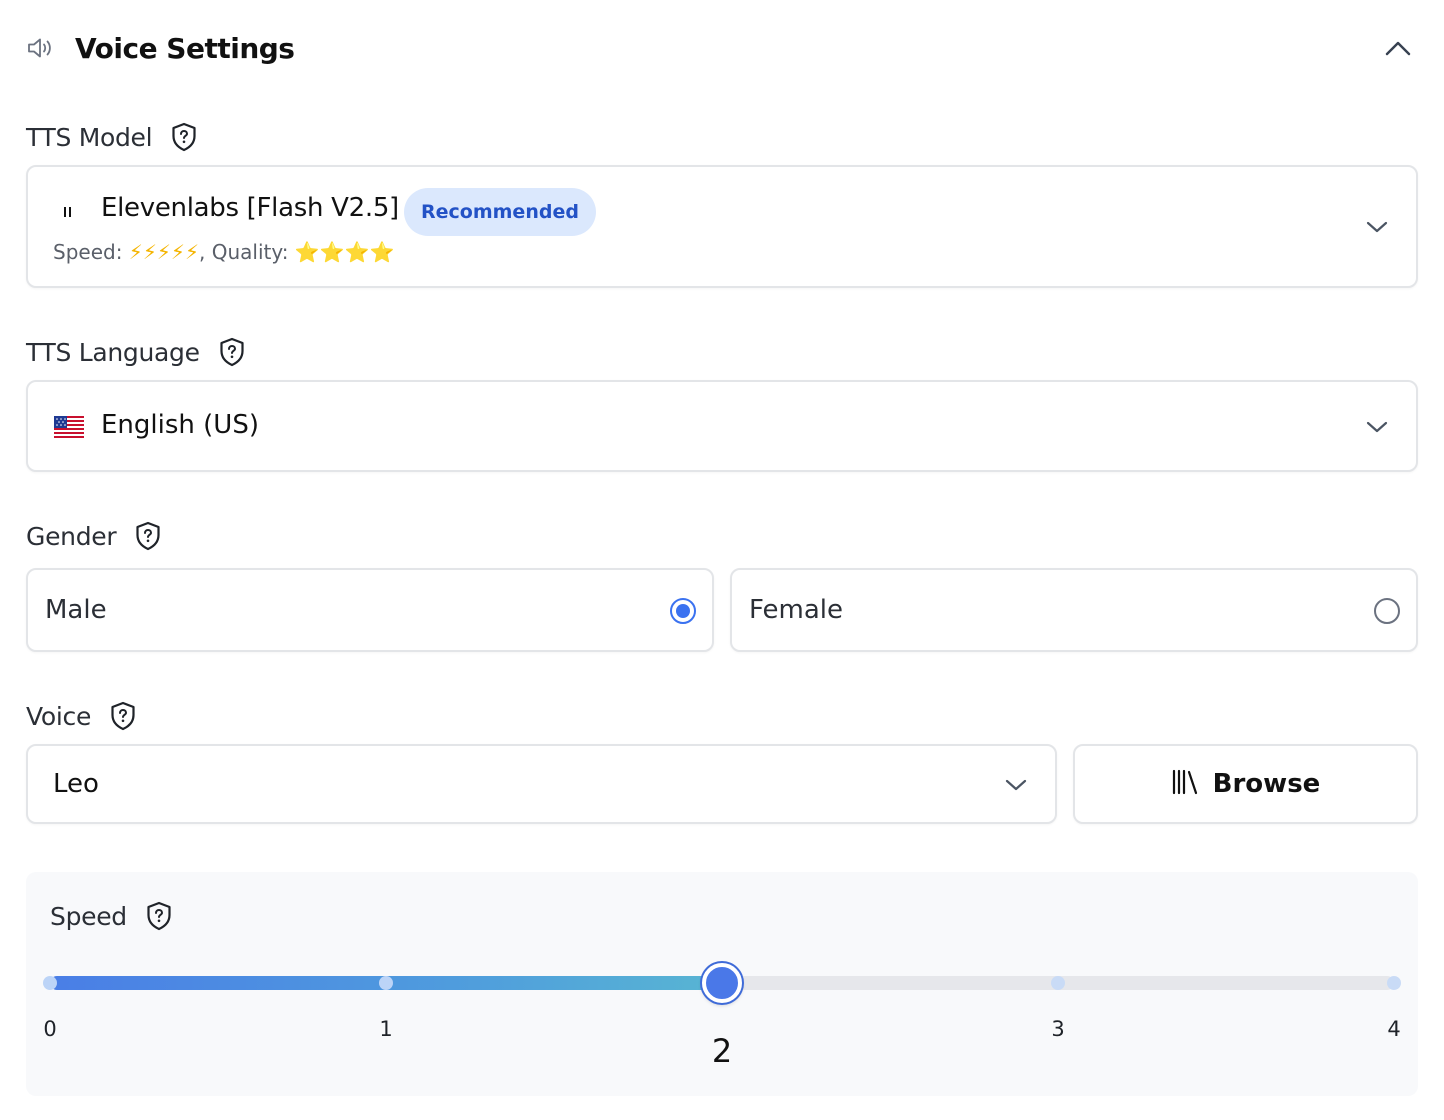 The width and height of the screenshot is (1444, 1120). I want to click on voice-label-row: Voice, so click(81, 716).